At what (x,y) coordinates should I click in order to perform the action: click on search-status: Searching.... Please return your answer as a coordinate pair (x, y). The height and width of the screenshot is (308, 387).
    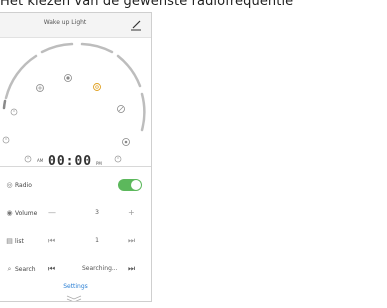
    Looking at the image, I should click on (100, 268).